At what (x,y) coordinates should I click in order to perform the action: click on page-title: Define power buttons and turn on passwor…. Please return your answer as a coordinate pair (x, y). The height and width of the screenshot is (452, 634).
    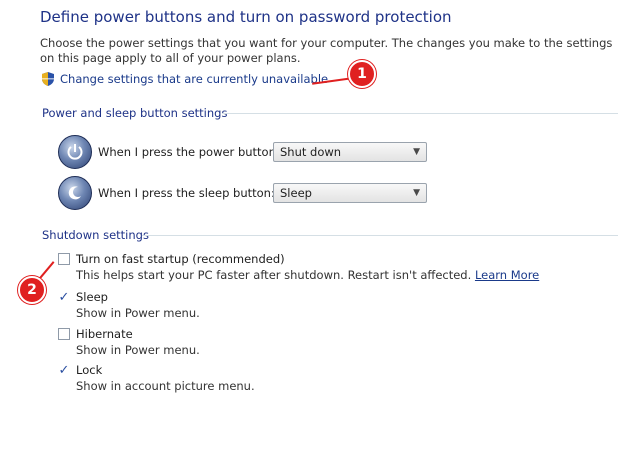
    Looking at the image, I should click on (246, 17).